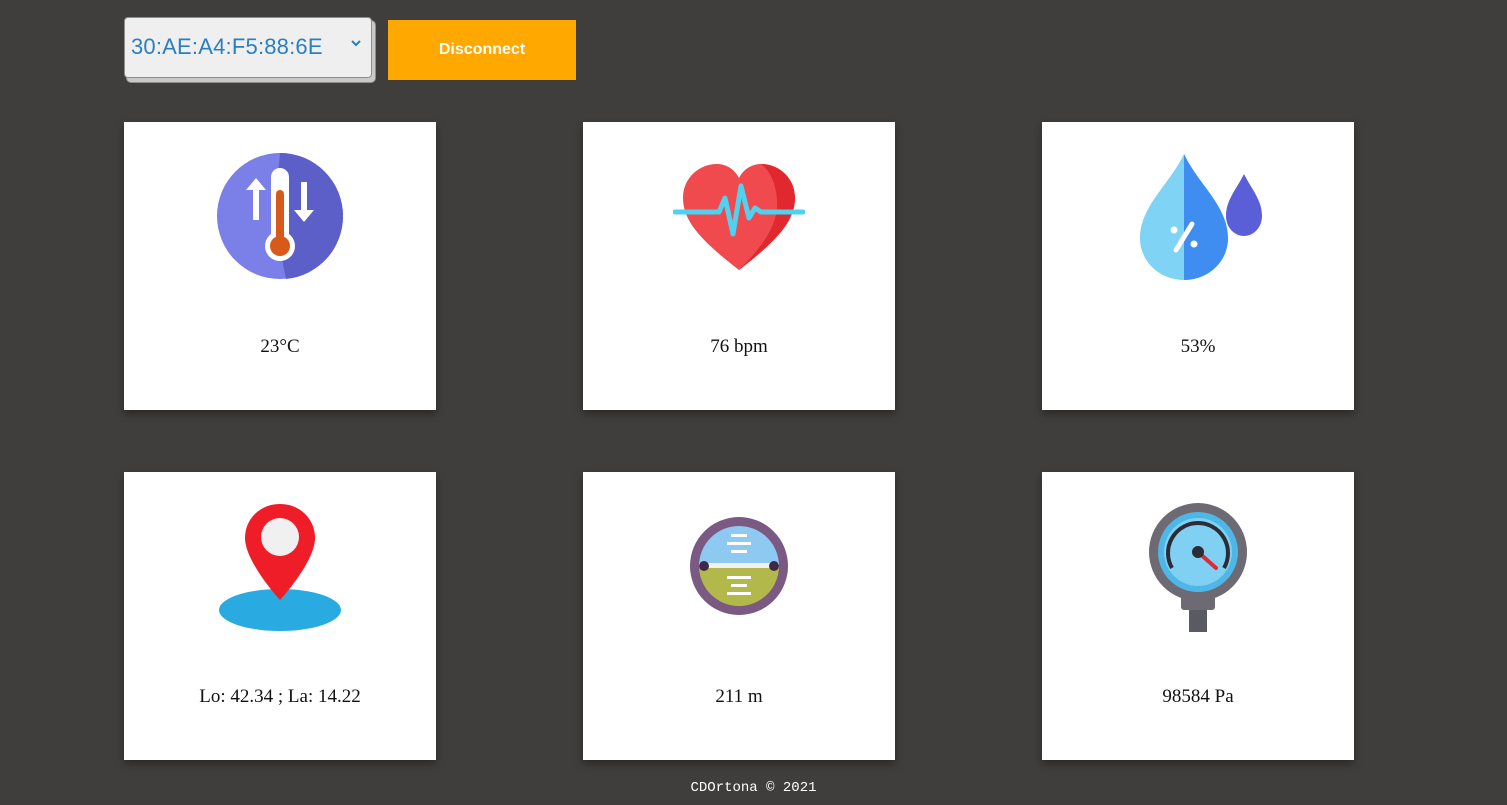 This screenshot has height=805, width=1507. What do you see at coordinates (227, 46) in the screenshot?
I see `device-select-value: 30:AE:A4:F5:88:6E` at bounding box center [227, 46].